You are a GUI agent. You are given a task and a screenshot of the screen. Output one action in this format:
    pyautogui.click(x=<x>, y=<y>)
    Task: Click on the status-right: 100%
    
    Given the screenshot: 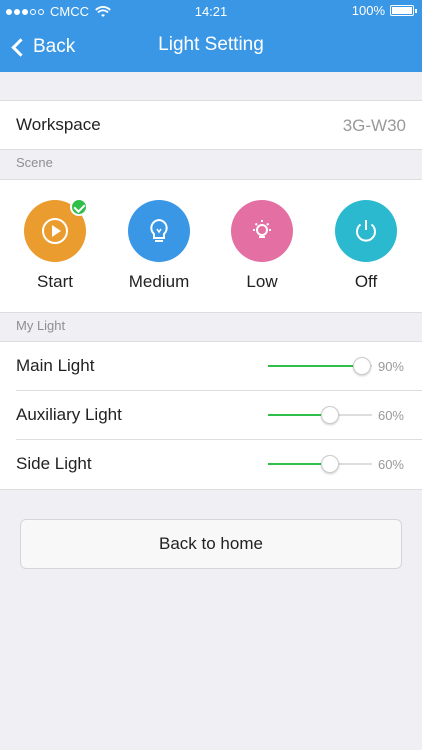 What is the action you would take?
    pyautogui.click(x=384, y=10)
    